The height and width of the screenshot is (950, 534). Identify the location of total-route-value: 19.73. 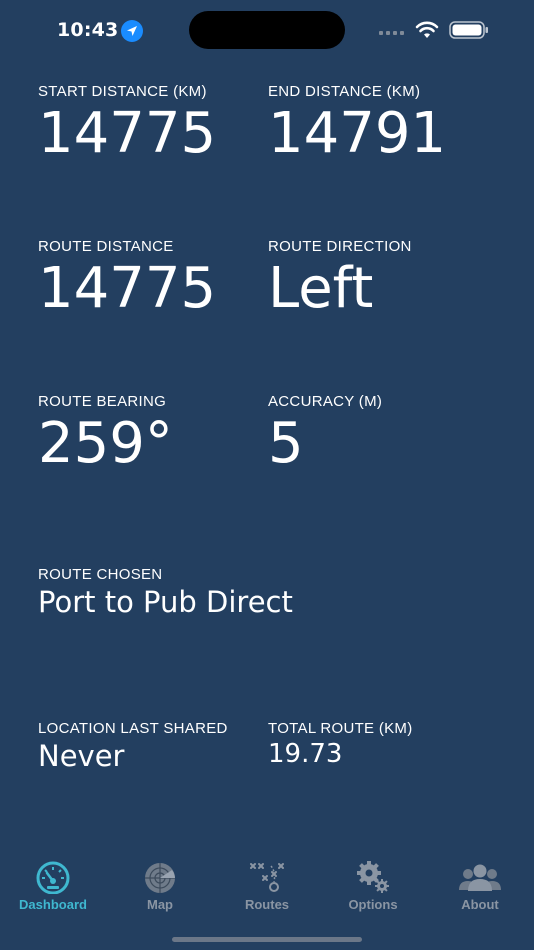
(305, 754).